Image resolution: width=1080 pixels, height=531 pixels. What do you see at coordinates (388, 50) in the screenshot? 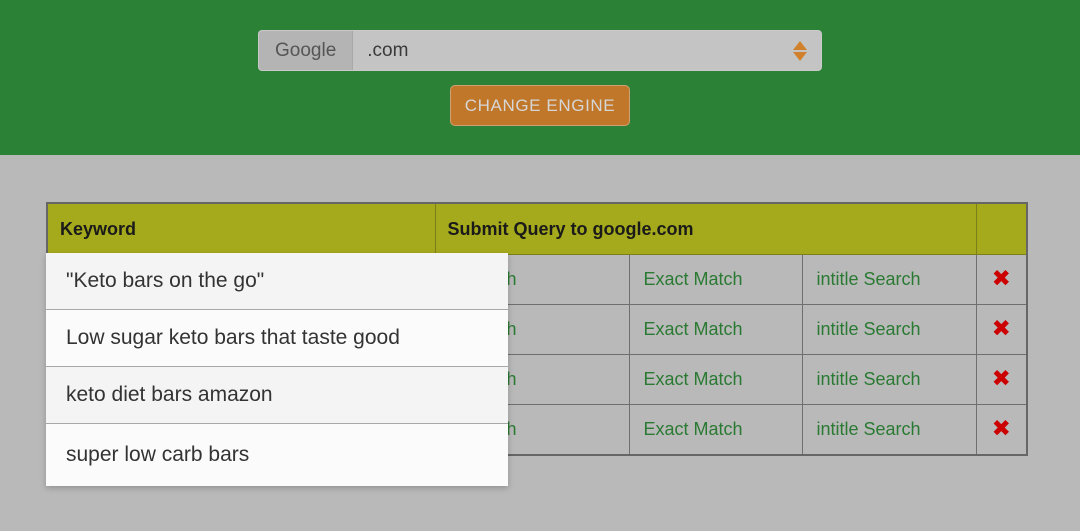
I see `engine-tld-value: .com` at bounding box center [388, 50].